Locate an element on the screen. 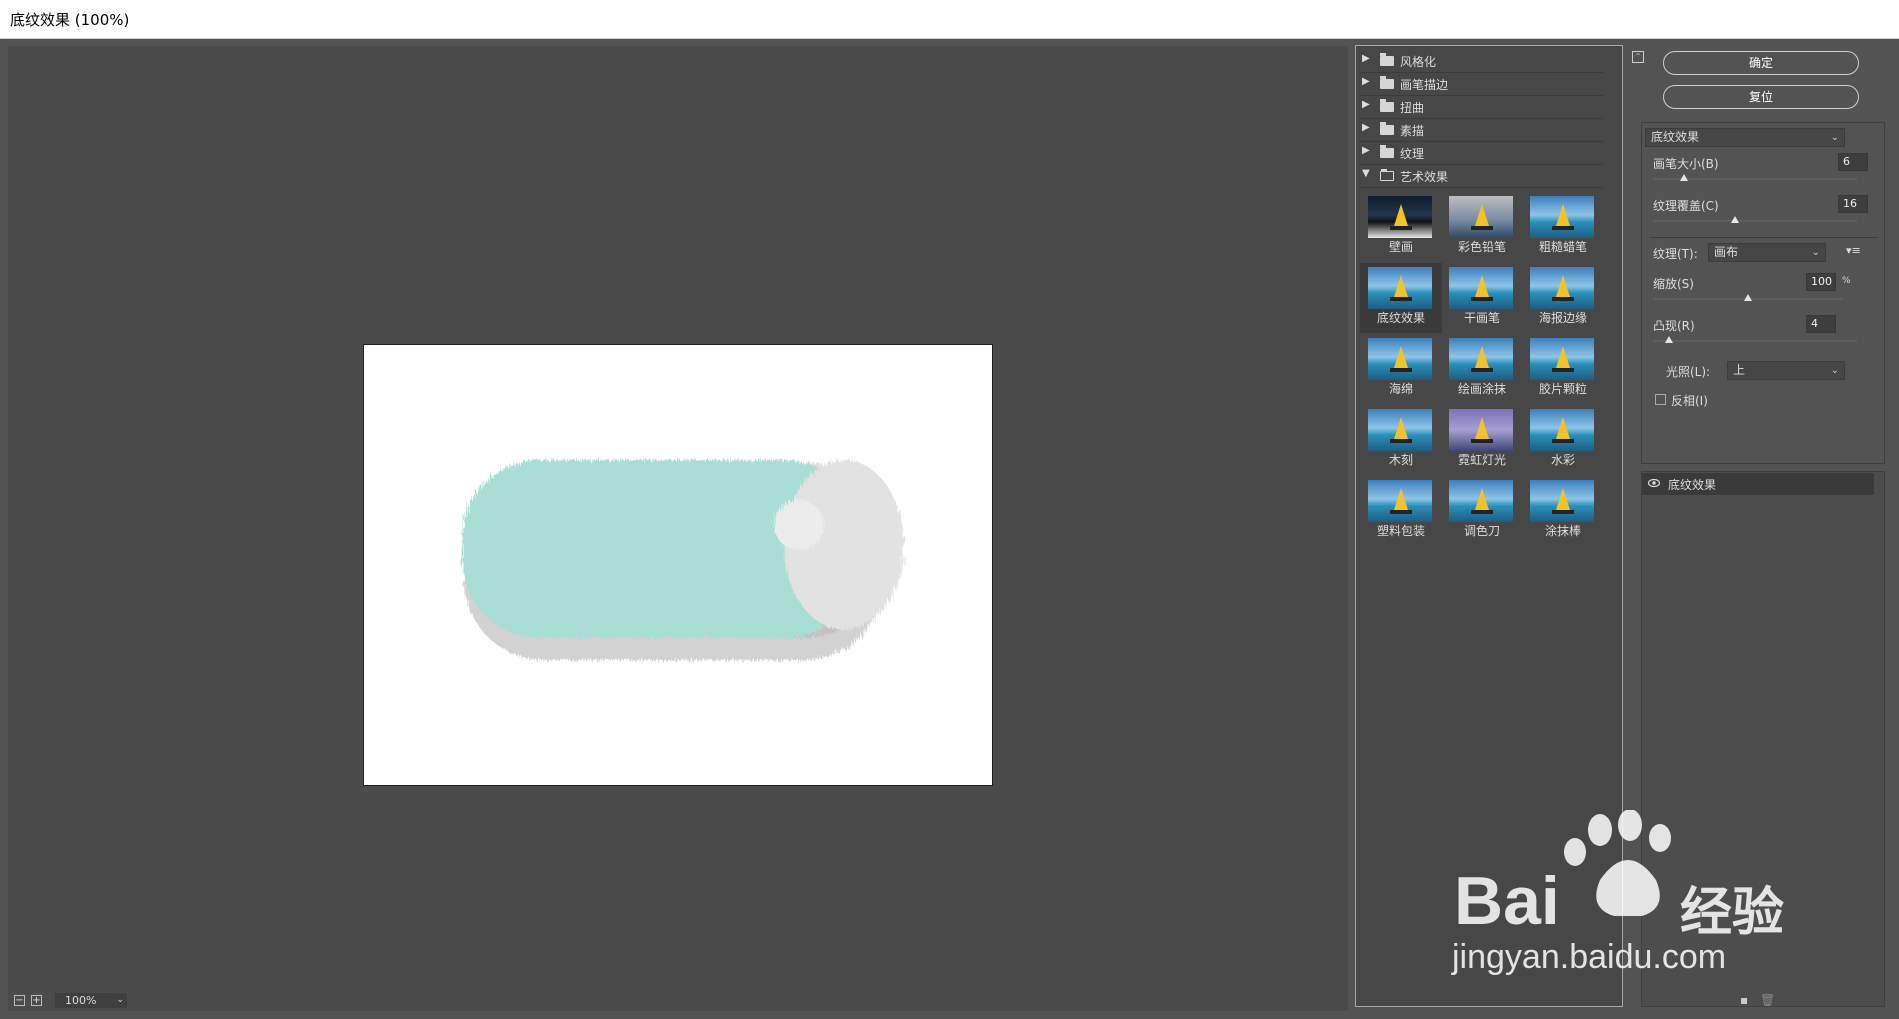 The height and width of the screenshot is (1019, 1899). preview-image is located at coordinates (678, 565).